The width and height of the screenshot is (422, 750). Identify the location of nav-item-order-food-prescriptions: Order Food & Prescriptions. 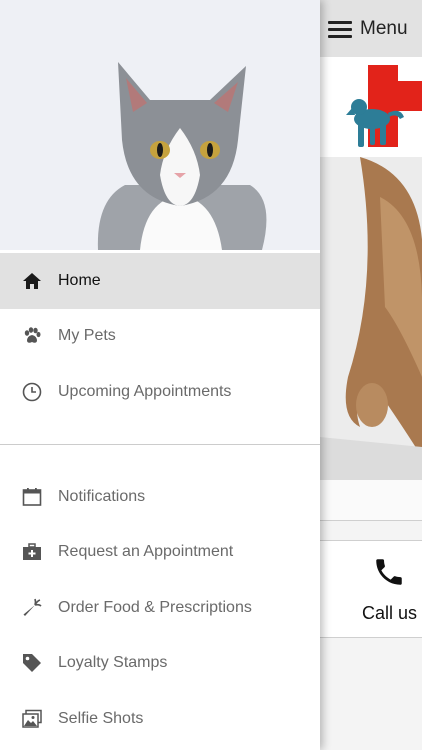
(160, 608).